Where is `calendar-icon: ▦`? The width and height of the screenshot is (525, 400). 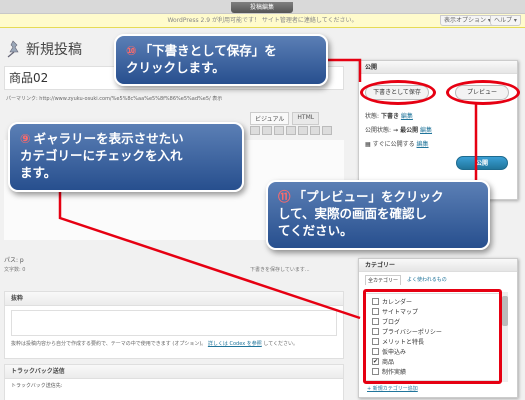 calendar-icon: ▦ is located at coordinates (368, 144).